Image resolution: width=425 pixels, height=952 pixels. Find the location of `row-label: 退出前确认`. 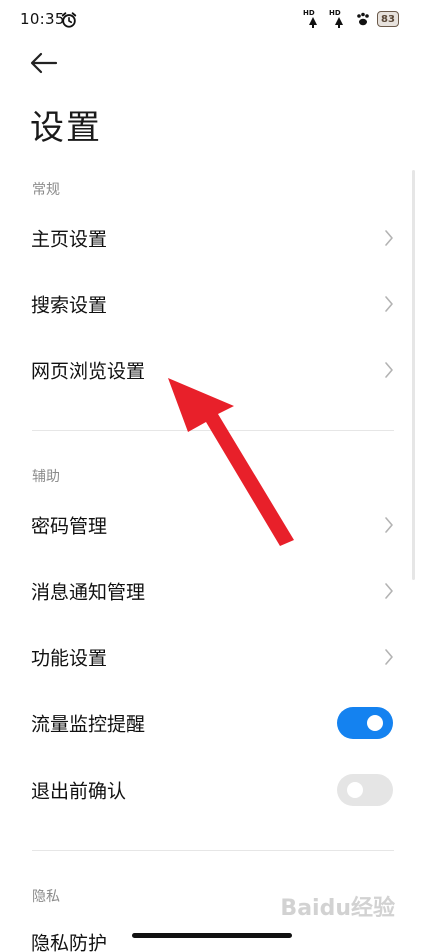

row-label: 退出前确认 is located at coordinates (78, 790).